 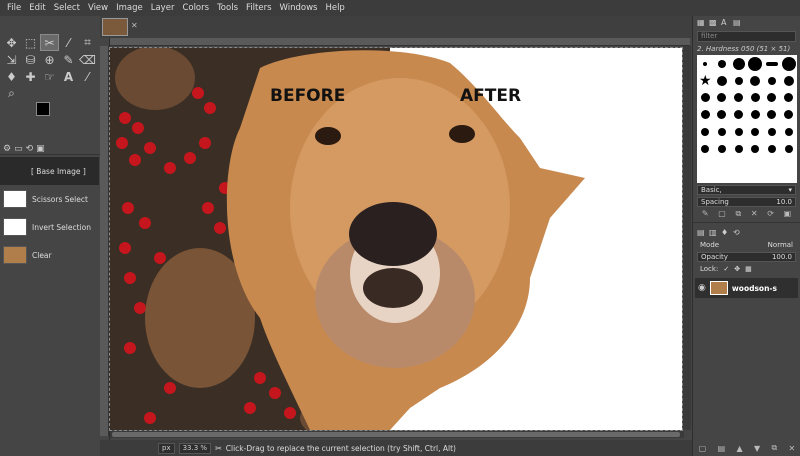 What do you see at coordinates (770, 214) in the screenshot?
I see `refresh-brushes-icon: ⟳` at bounding box center [770, 214].